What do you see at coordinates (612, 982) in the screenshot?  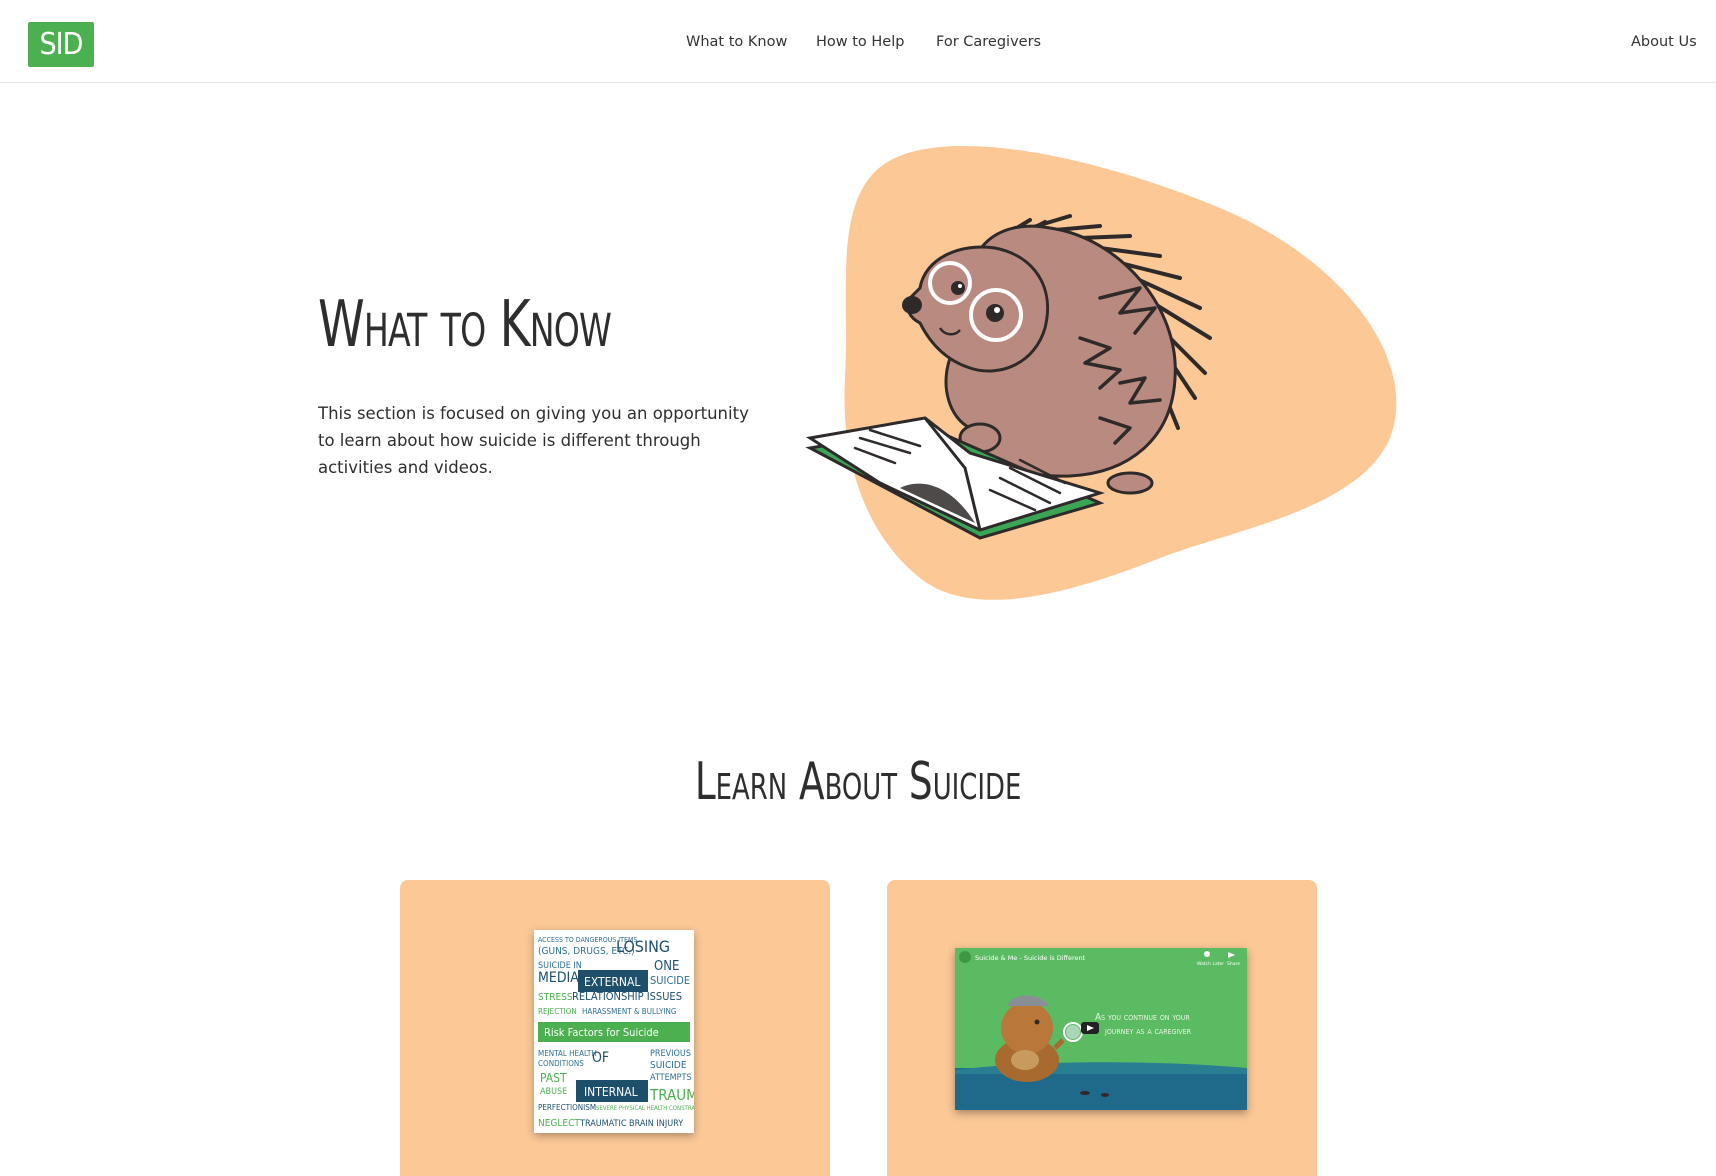 I see `svg-text: EXTERNAL` at bounding box center [612, 982].